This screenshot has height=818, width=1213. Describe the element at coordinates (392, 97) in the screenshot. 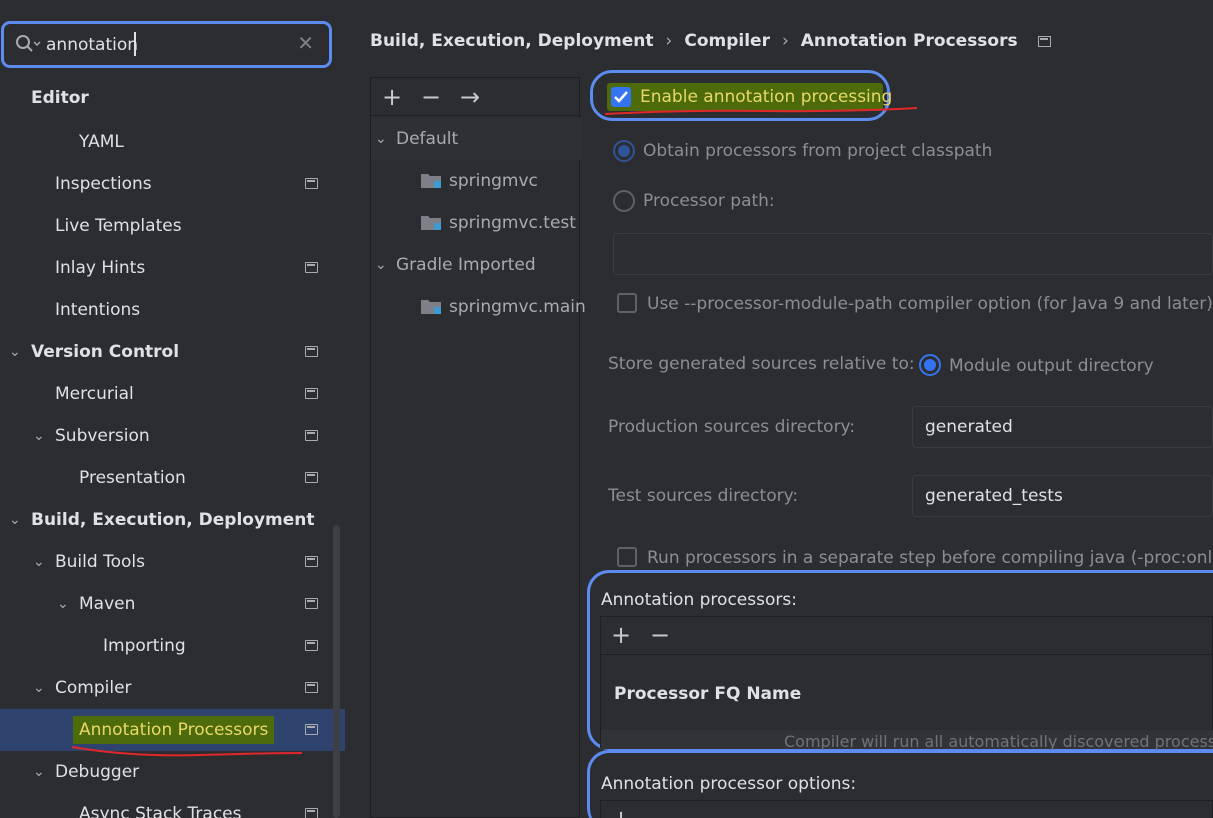

I see `add-profile-button: +` at that location.